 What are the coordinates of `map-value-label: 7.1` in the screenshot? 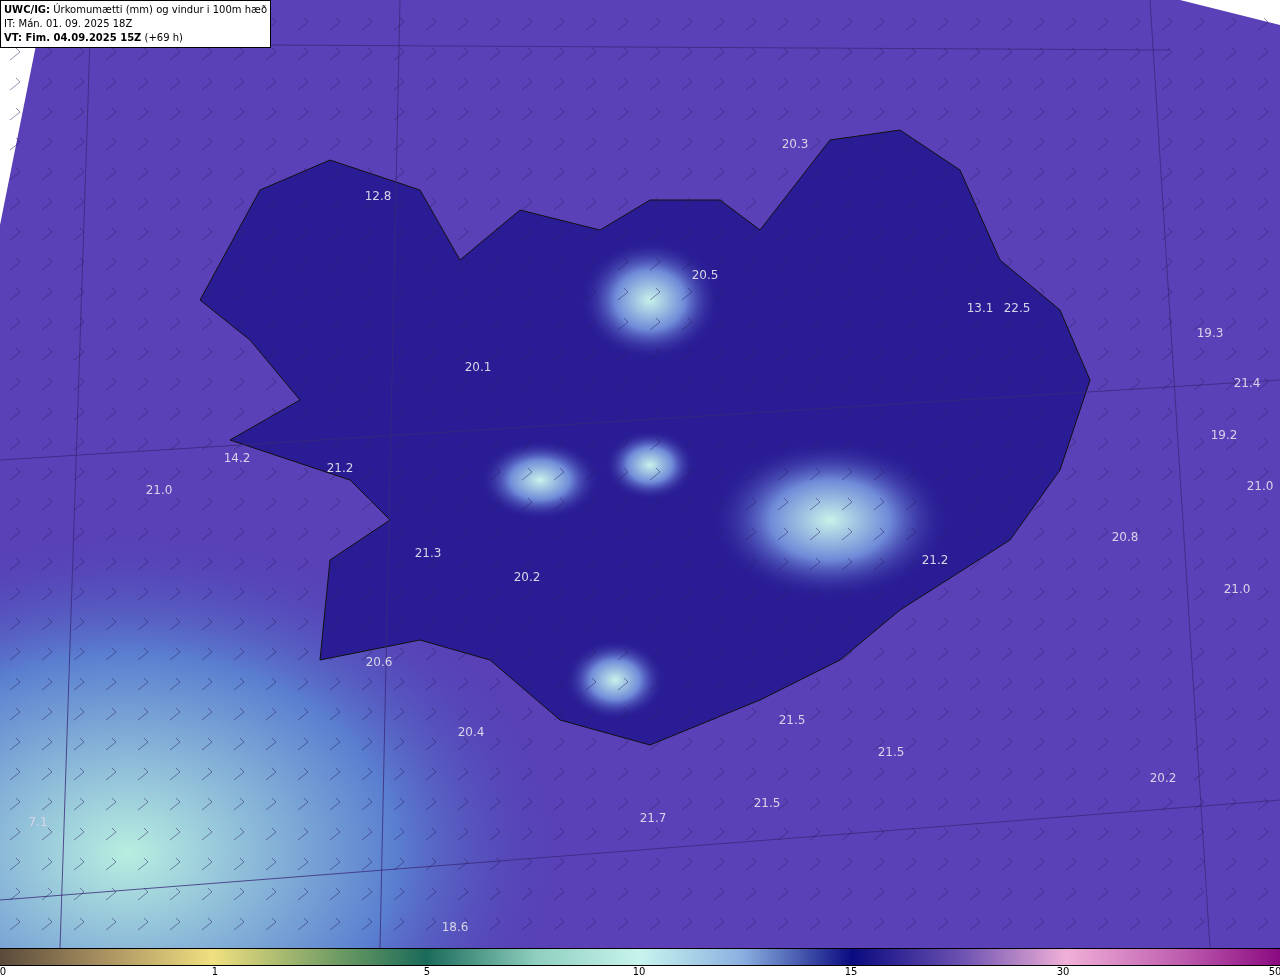 It's located at (38, 822).